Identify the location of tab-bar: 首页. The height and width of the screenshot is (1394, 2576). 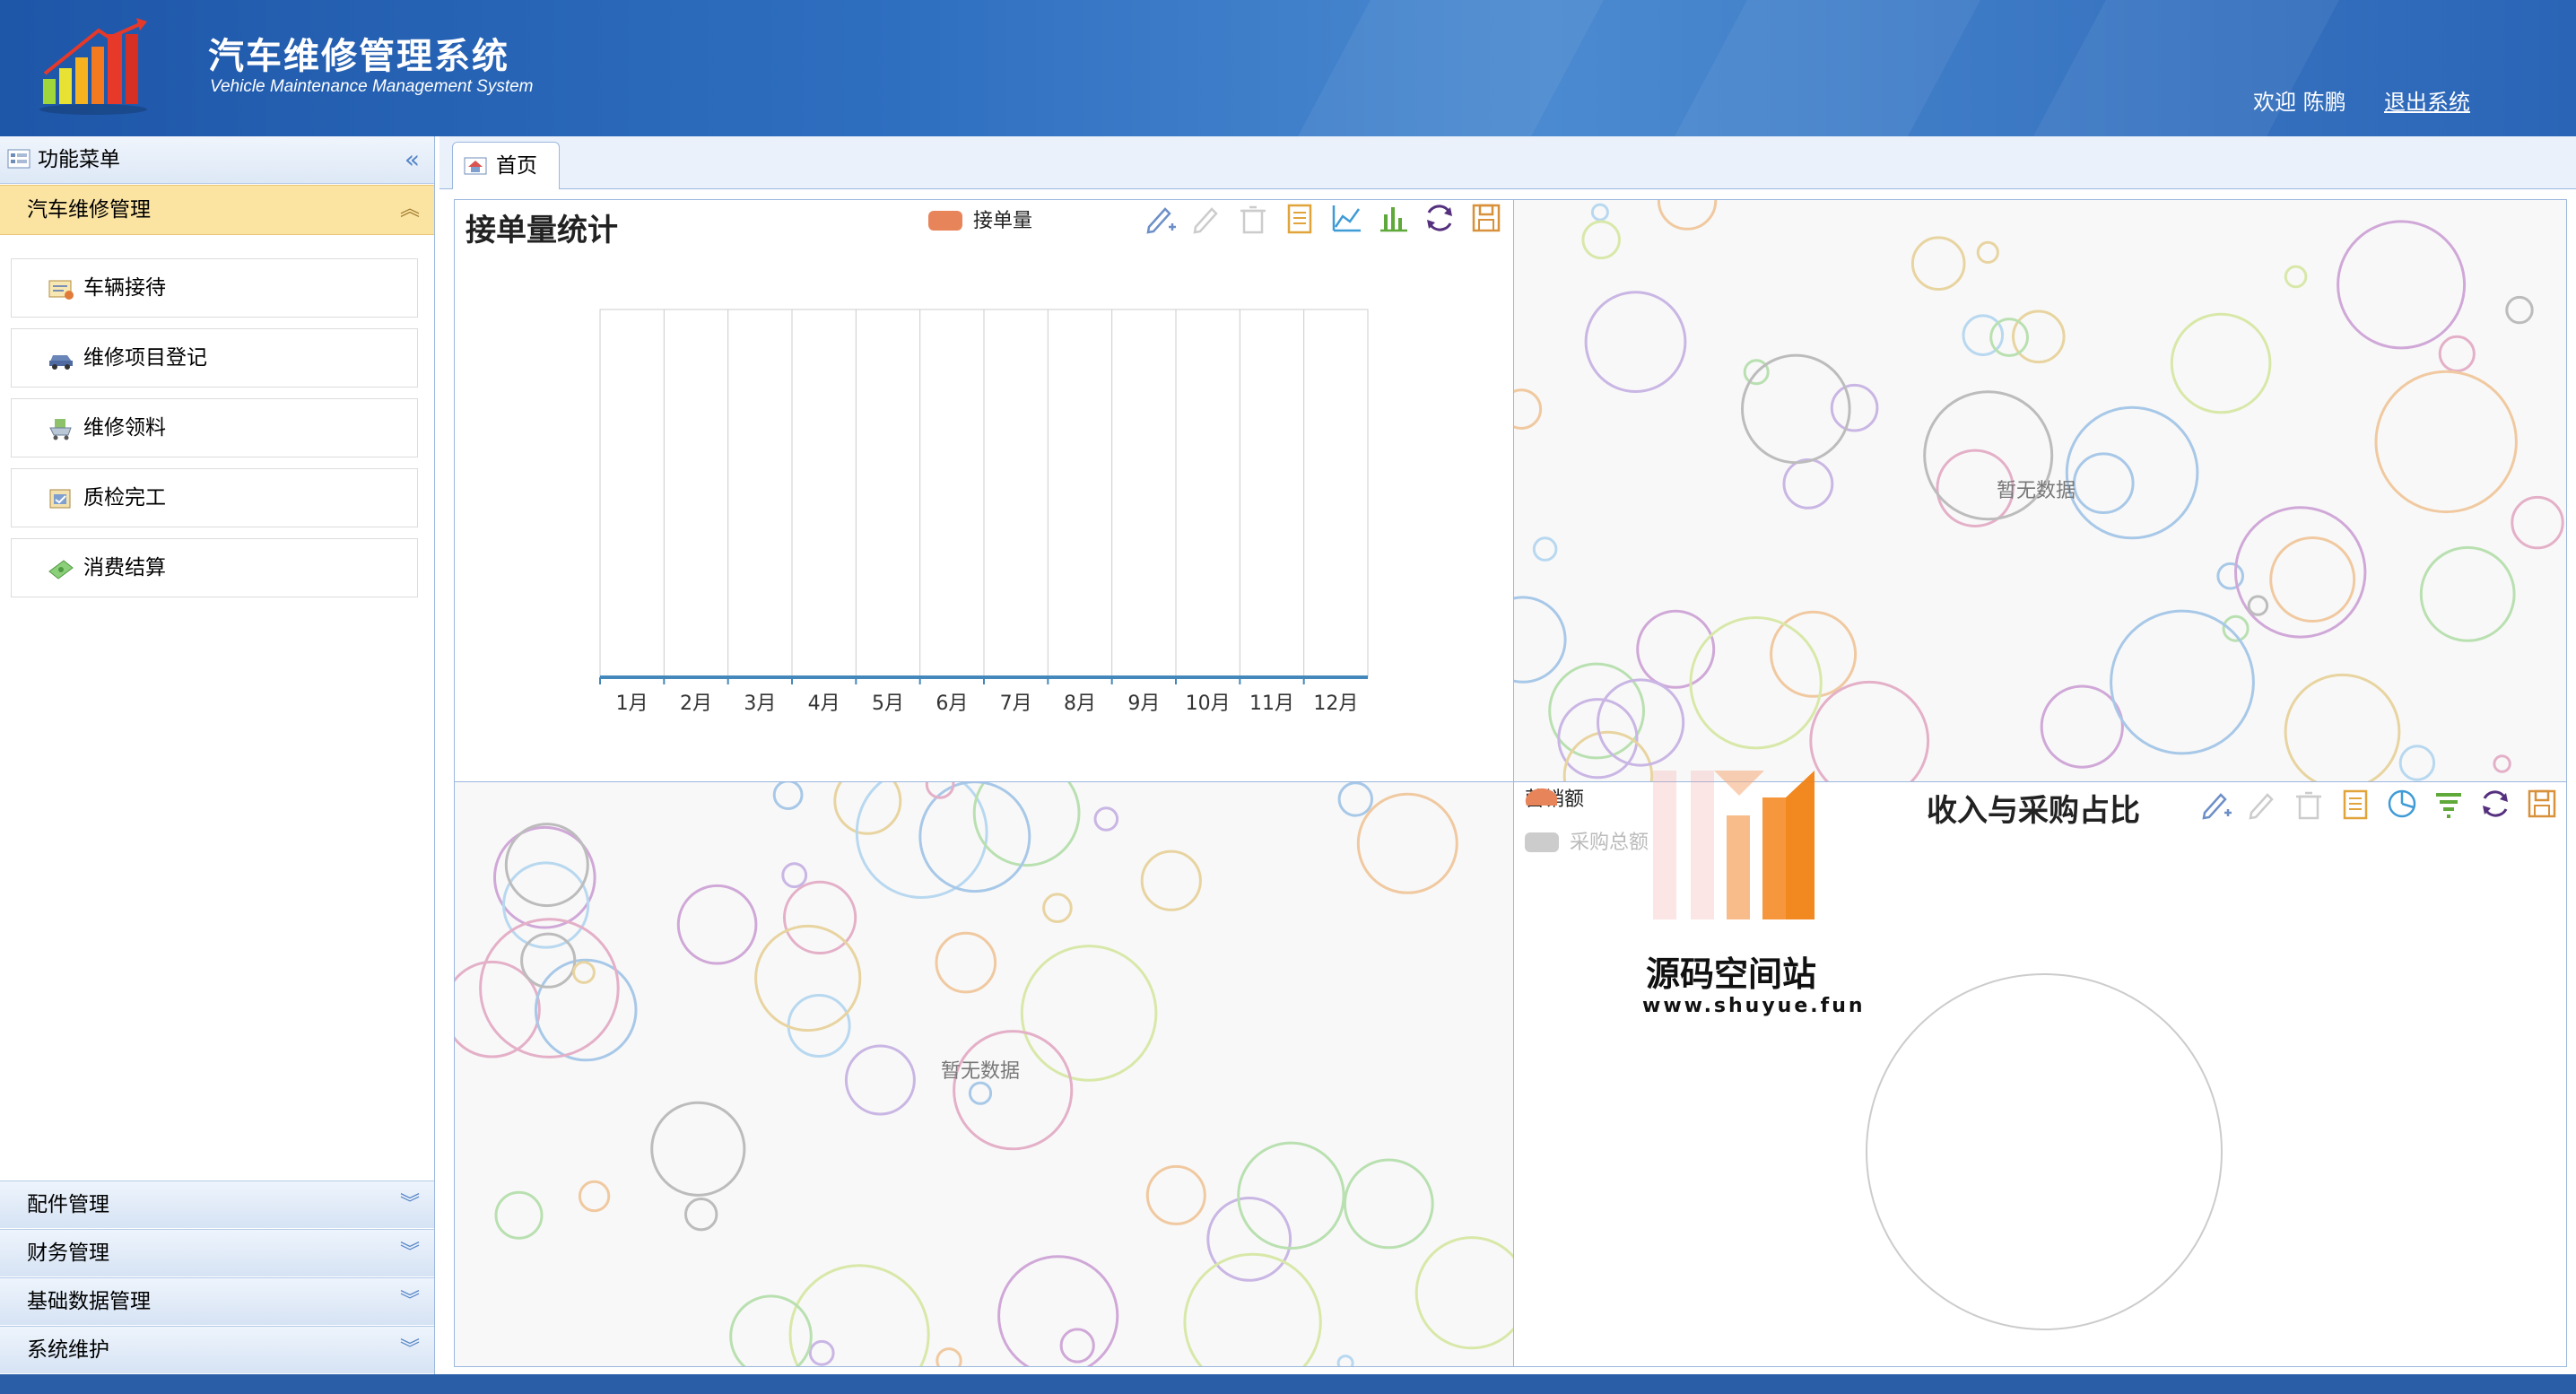
(1507, 162).